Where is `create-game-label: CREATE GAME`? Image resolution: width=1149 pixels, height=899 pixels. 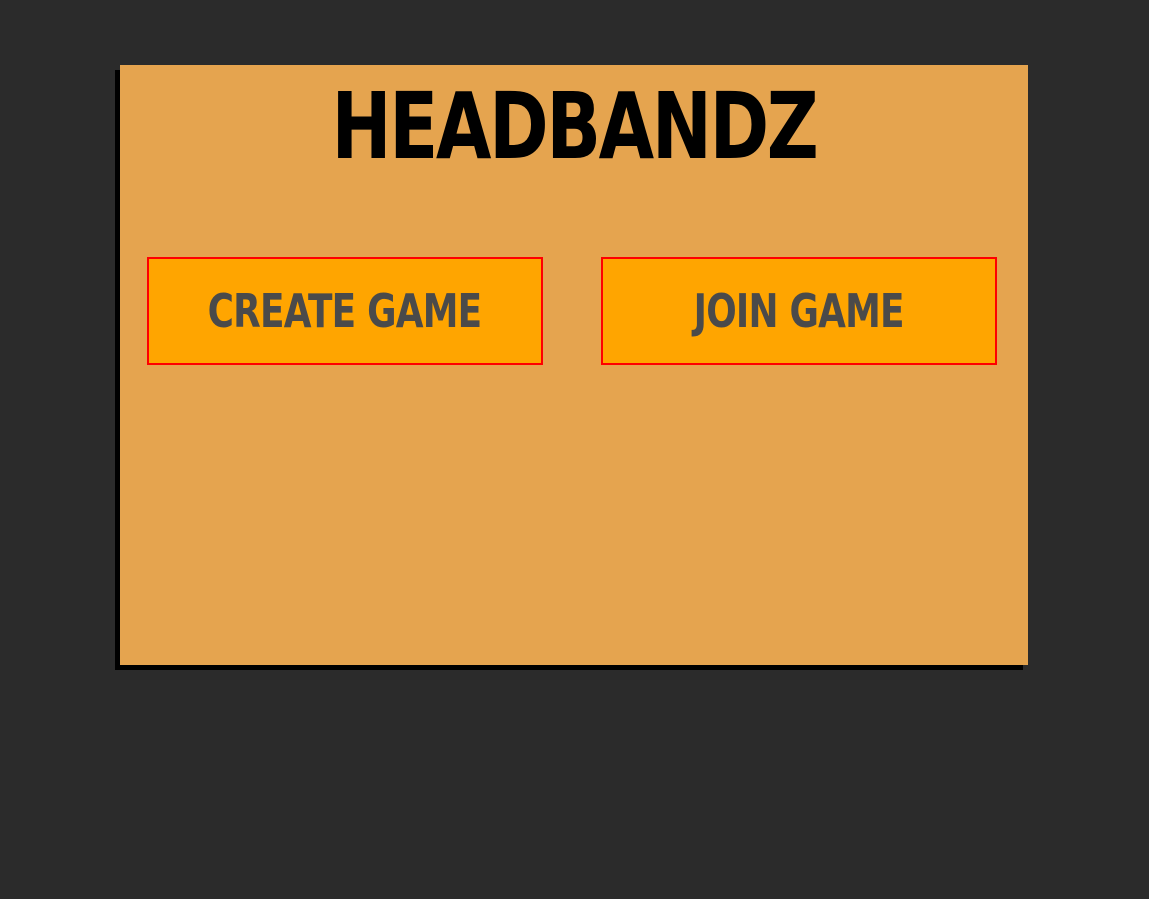 create-game-label: CREATE GAME is located at coordinates (345, 311).